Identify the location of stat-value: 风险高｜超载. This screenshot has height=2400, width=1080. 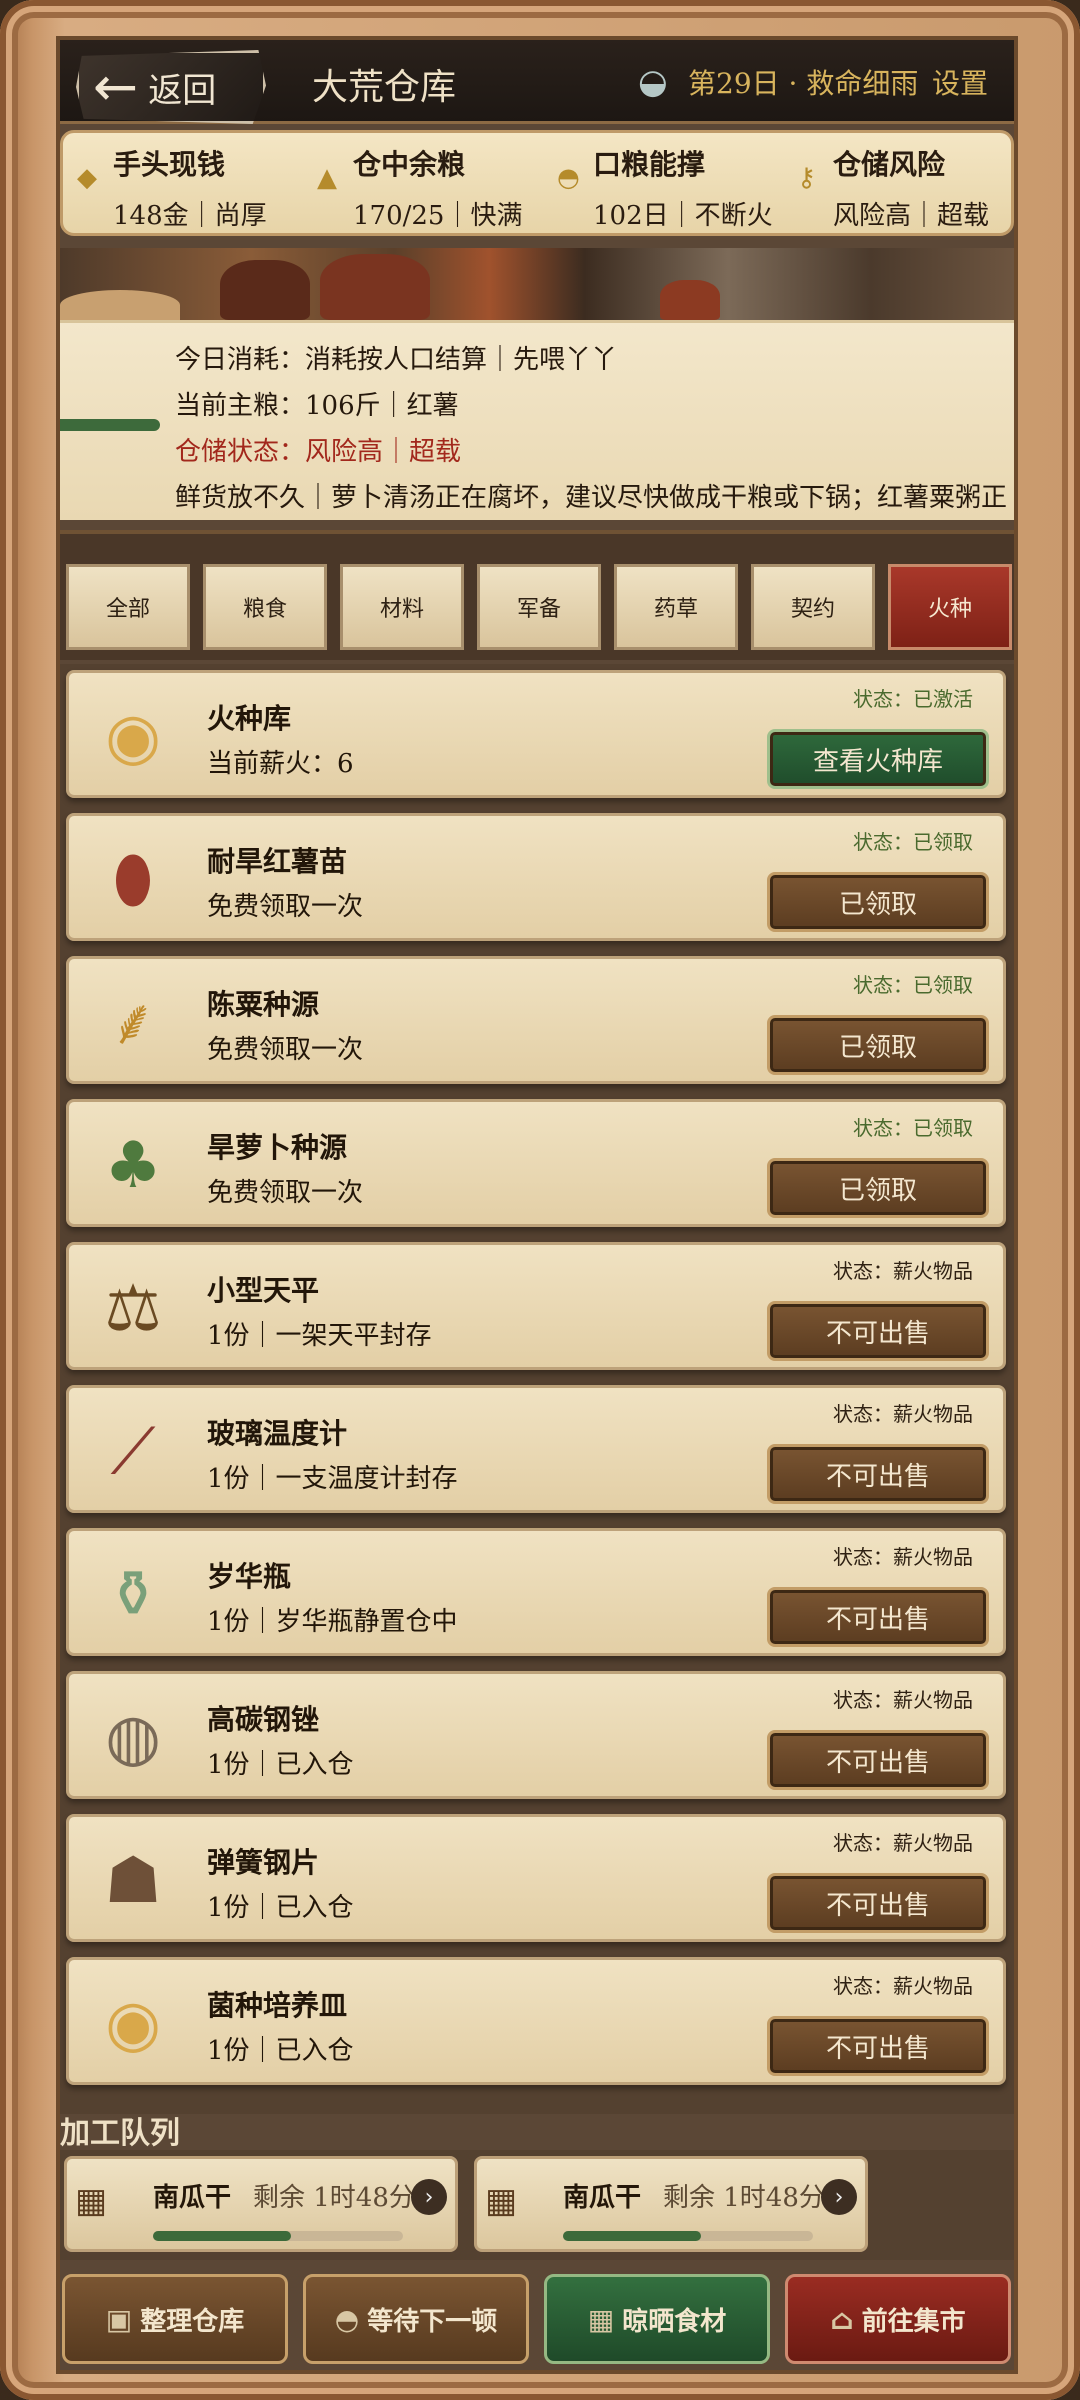
(911, 216).